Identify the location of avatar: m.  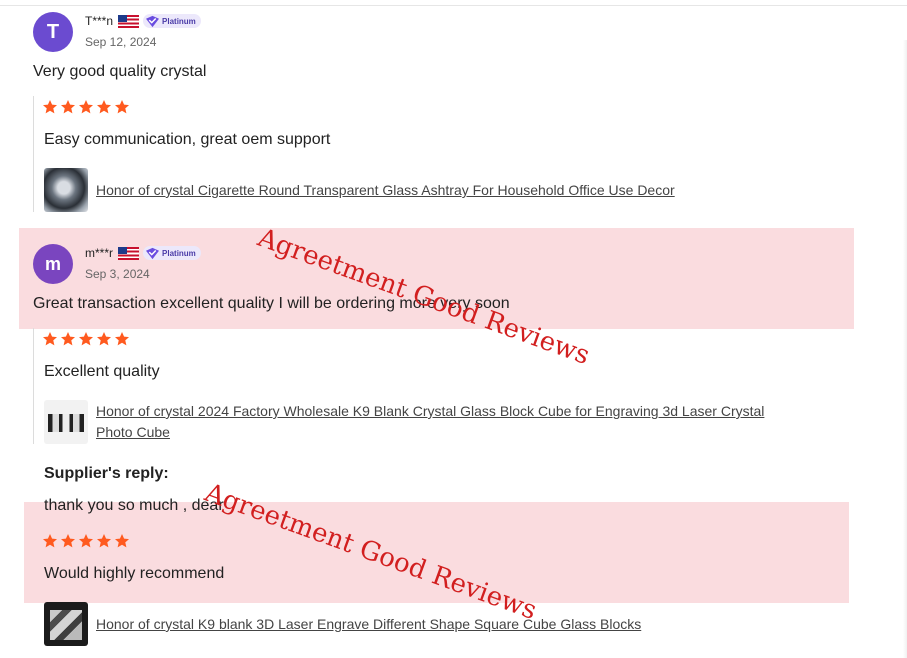
(53, 264).